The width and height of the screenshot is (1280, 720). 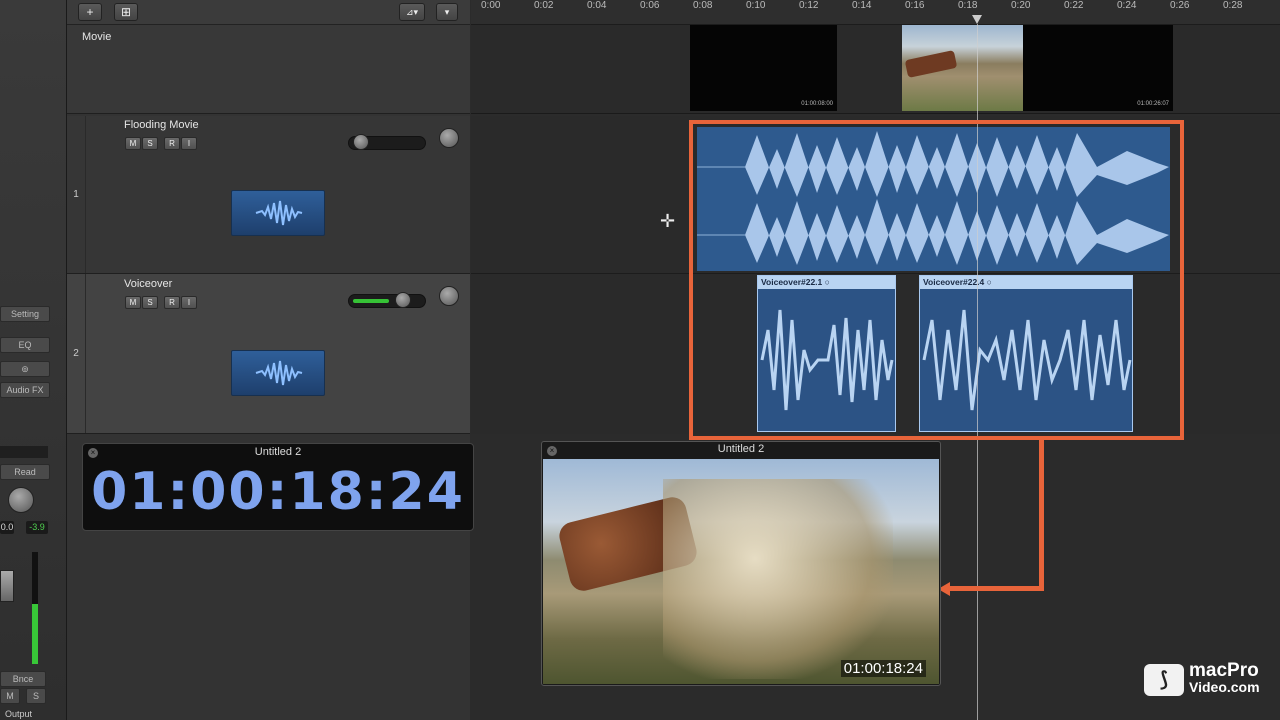 What do you see at coordinates (883, 668) in the screenshot?
I see `video-timecode: 01:00:18:24` at bounding box center [883, 668].